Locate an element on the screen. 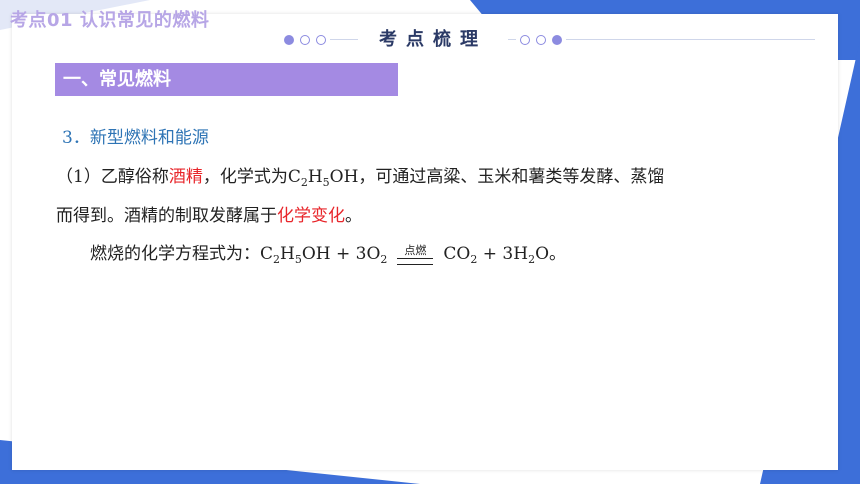  header-band: 考点梳理 is located at coordinates (547, 40).